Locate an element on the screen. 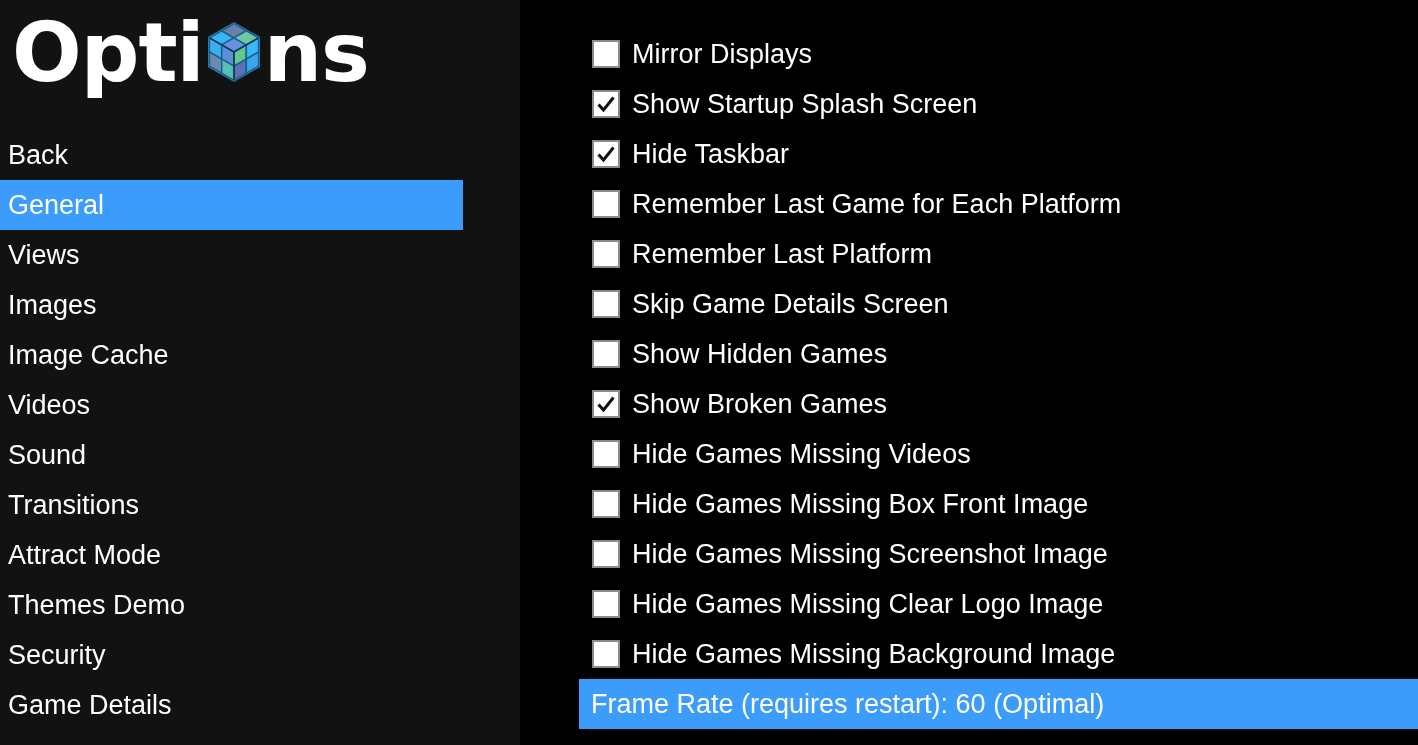 The width and height of the screenshot is (1418, 745). cube-icon is located at coordinates (233, 52).